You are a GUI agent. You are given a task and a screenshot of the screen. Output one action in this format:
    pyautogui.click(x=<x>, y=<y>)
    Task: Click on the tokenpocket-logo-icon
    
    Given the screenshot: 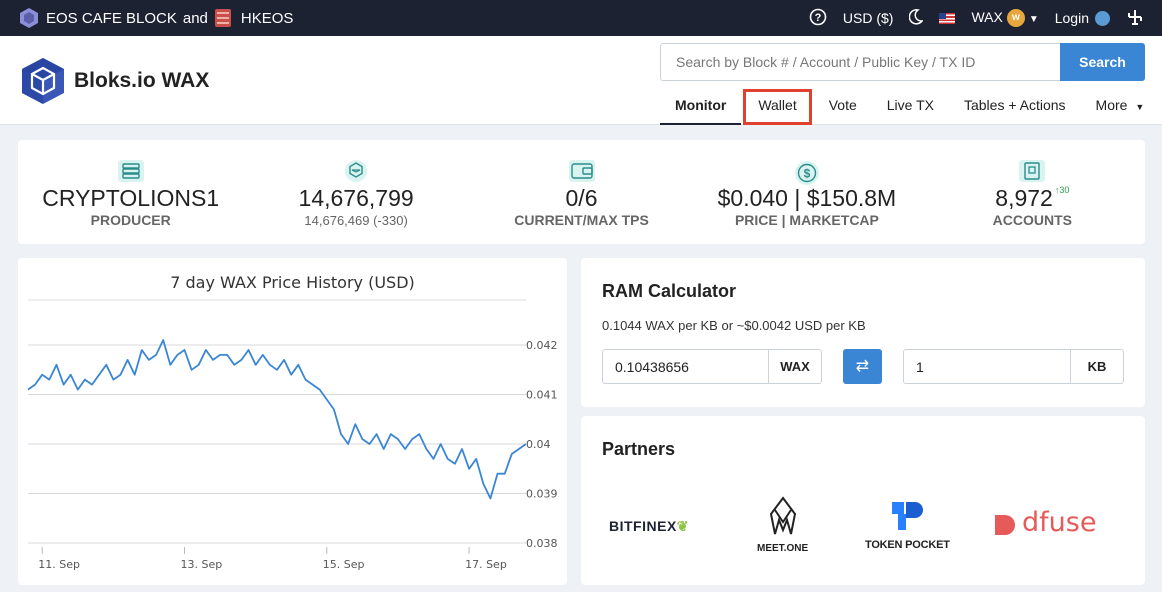 What is the action you would take?
    pyautogui.click(x=908, y=516)
    